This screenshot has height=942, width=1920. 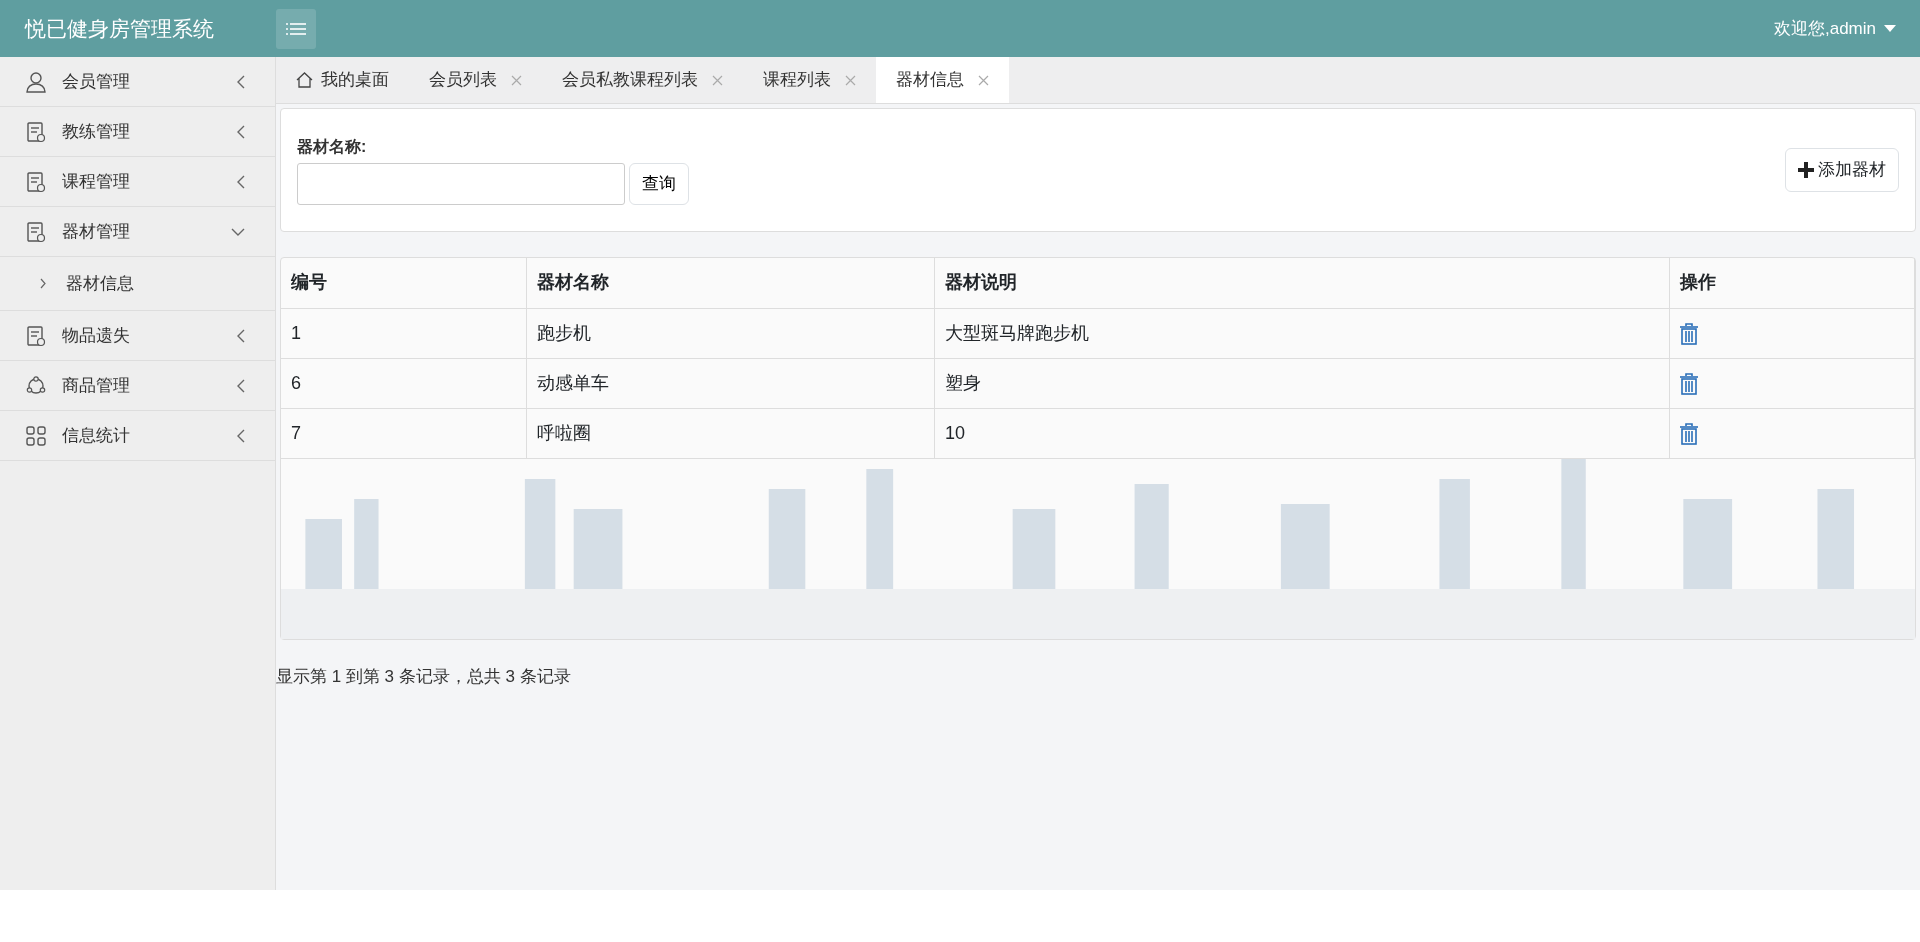 What do you see at coordinates (1302, 283) in the screenshot?
I see `column-header: 器材说明` at bounding box center [1302, 283].